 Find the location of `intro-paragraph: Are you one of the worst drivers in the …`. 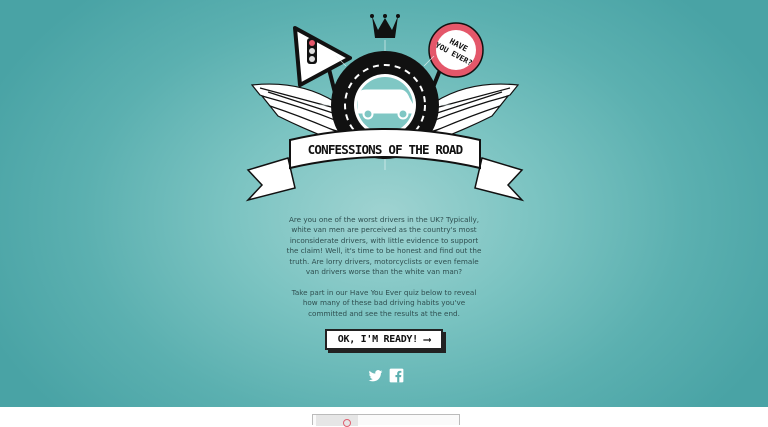

intro-paragraph: Are you one of the worst drivers in the … is located at coordinates (384, 246).